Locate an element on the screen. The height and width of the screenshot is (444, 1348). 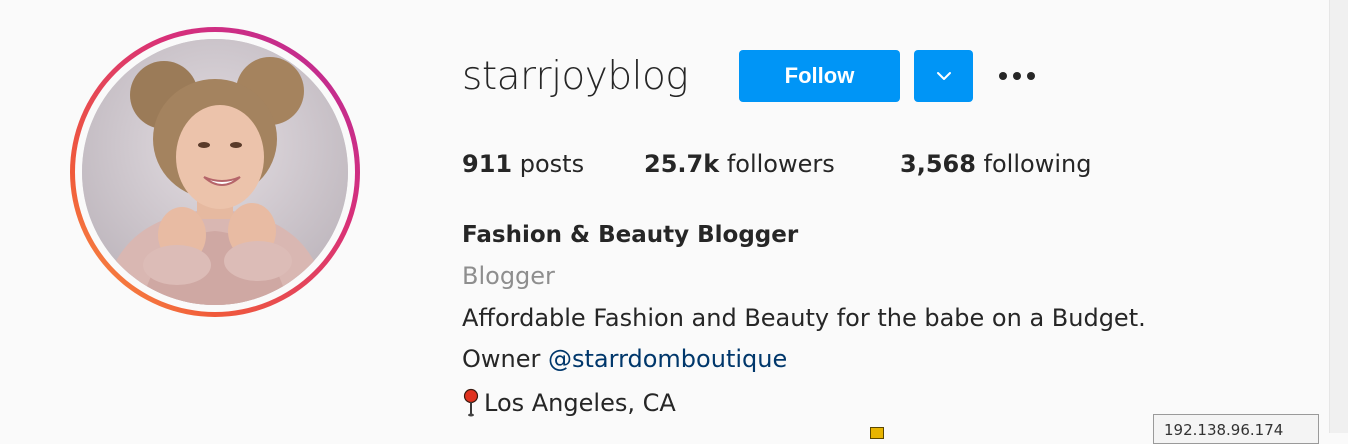
owner-mention-link: @starrdomboutique is located at coordinates (667, 359).